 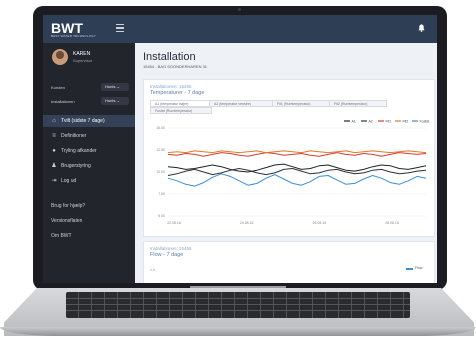 I want to click on user-name: KAREN, so click(x=82, y=54).